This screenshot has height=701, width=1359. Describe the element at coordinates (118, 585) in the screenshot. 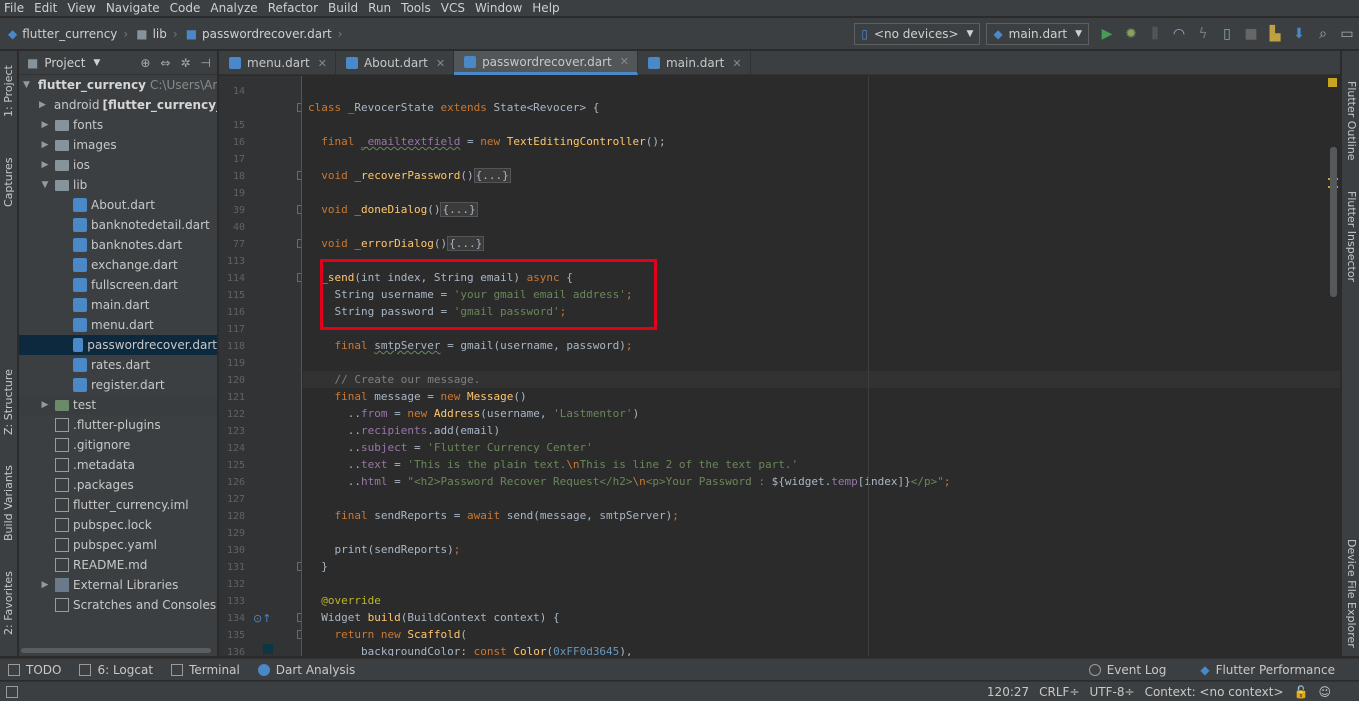

I see `tree-item-external-libraries: ▶ External Libraries` at that location.